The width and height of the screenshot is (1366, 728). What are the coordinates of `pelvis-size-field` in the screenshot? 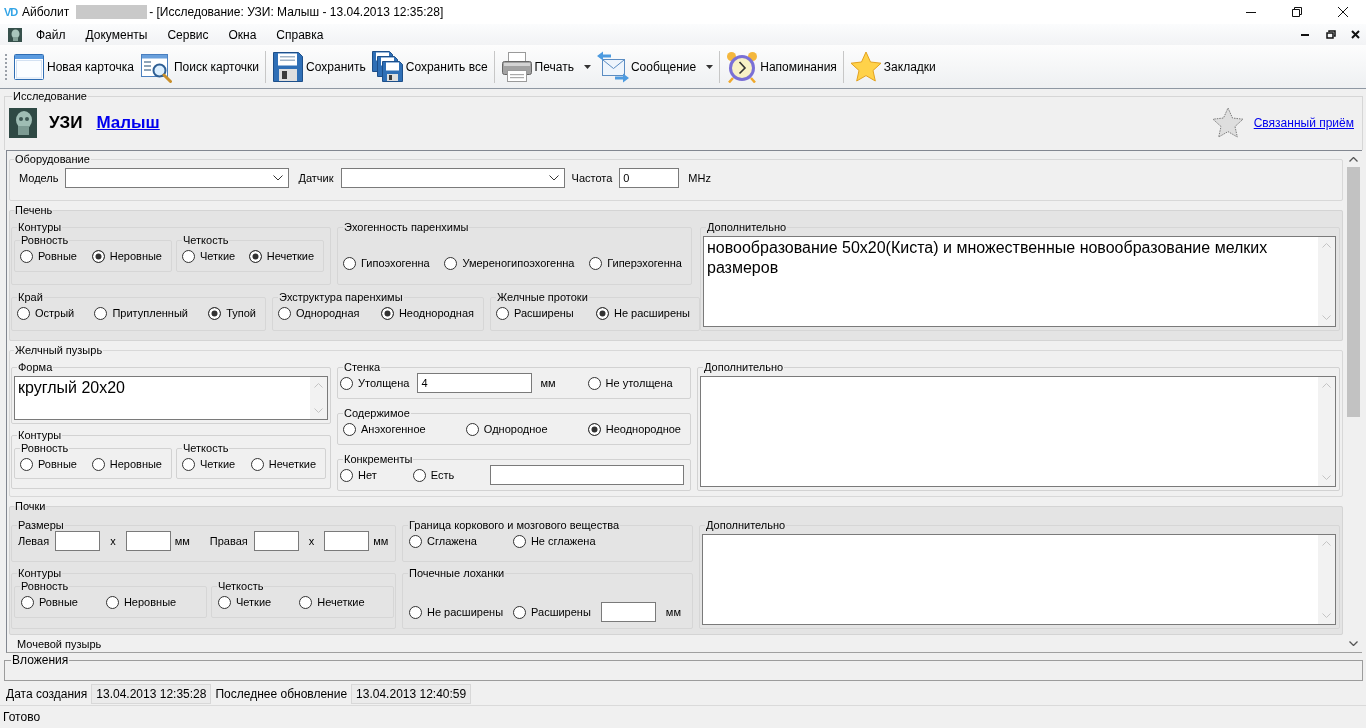 It's located at (628, 612).